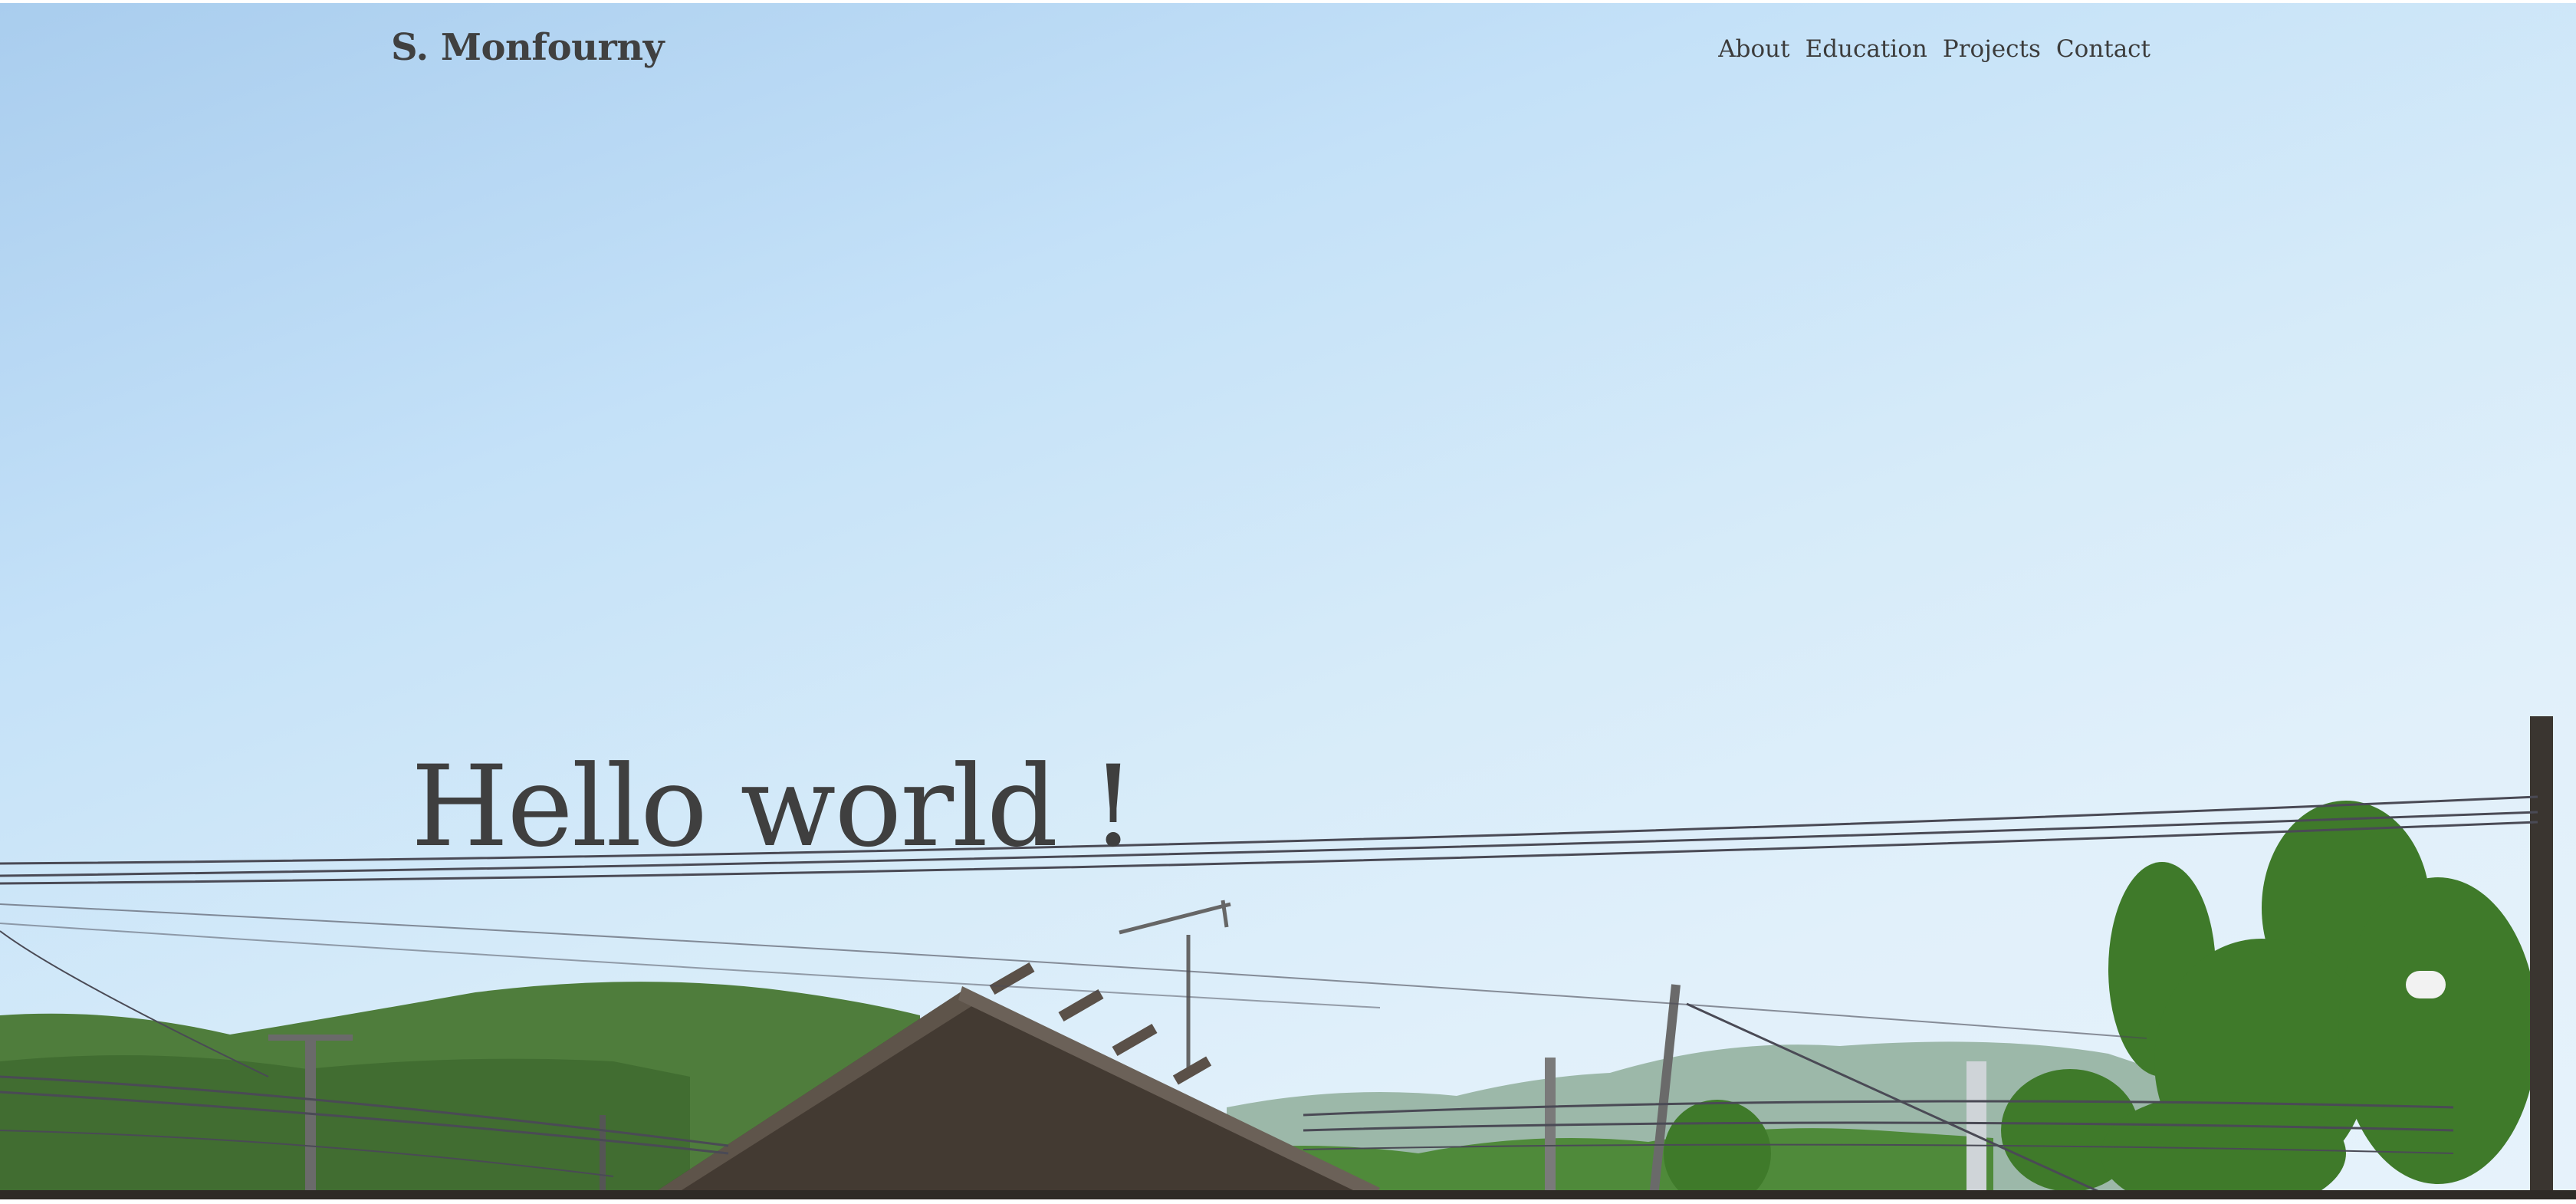  What do you see at coordinates (2103, 49) in the screenshot?
I see `nav-item-contact: Contact` at bounding box center [2103, 49].